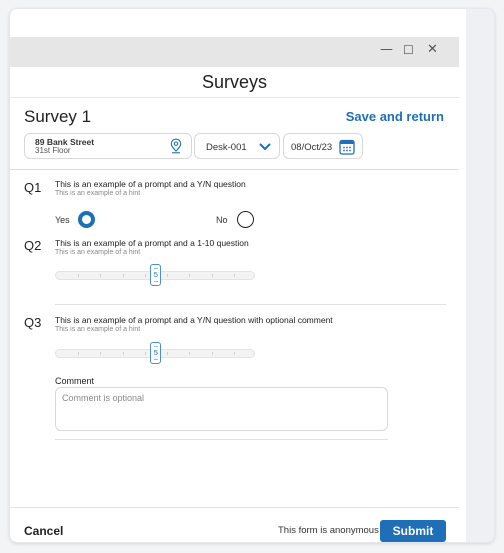 This screenshot has width=504, height=553. Describe the element at coordinates (234, 52) in the screenshot. I see `titlebar: — ☐ ✕` at that location.